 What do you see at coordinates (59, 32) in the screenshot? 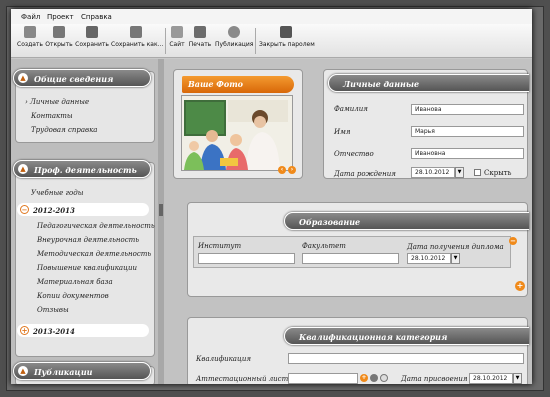
I see `open-folder-icon` at bounding box center [59, 32].